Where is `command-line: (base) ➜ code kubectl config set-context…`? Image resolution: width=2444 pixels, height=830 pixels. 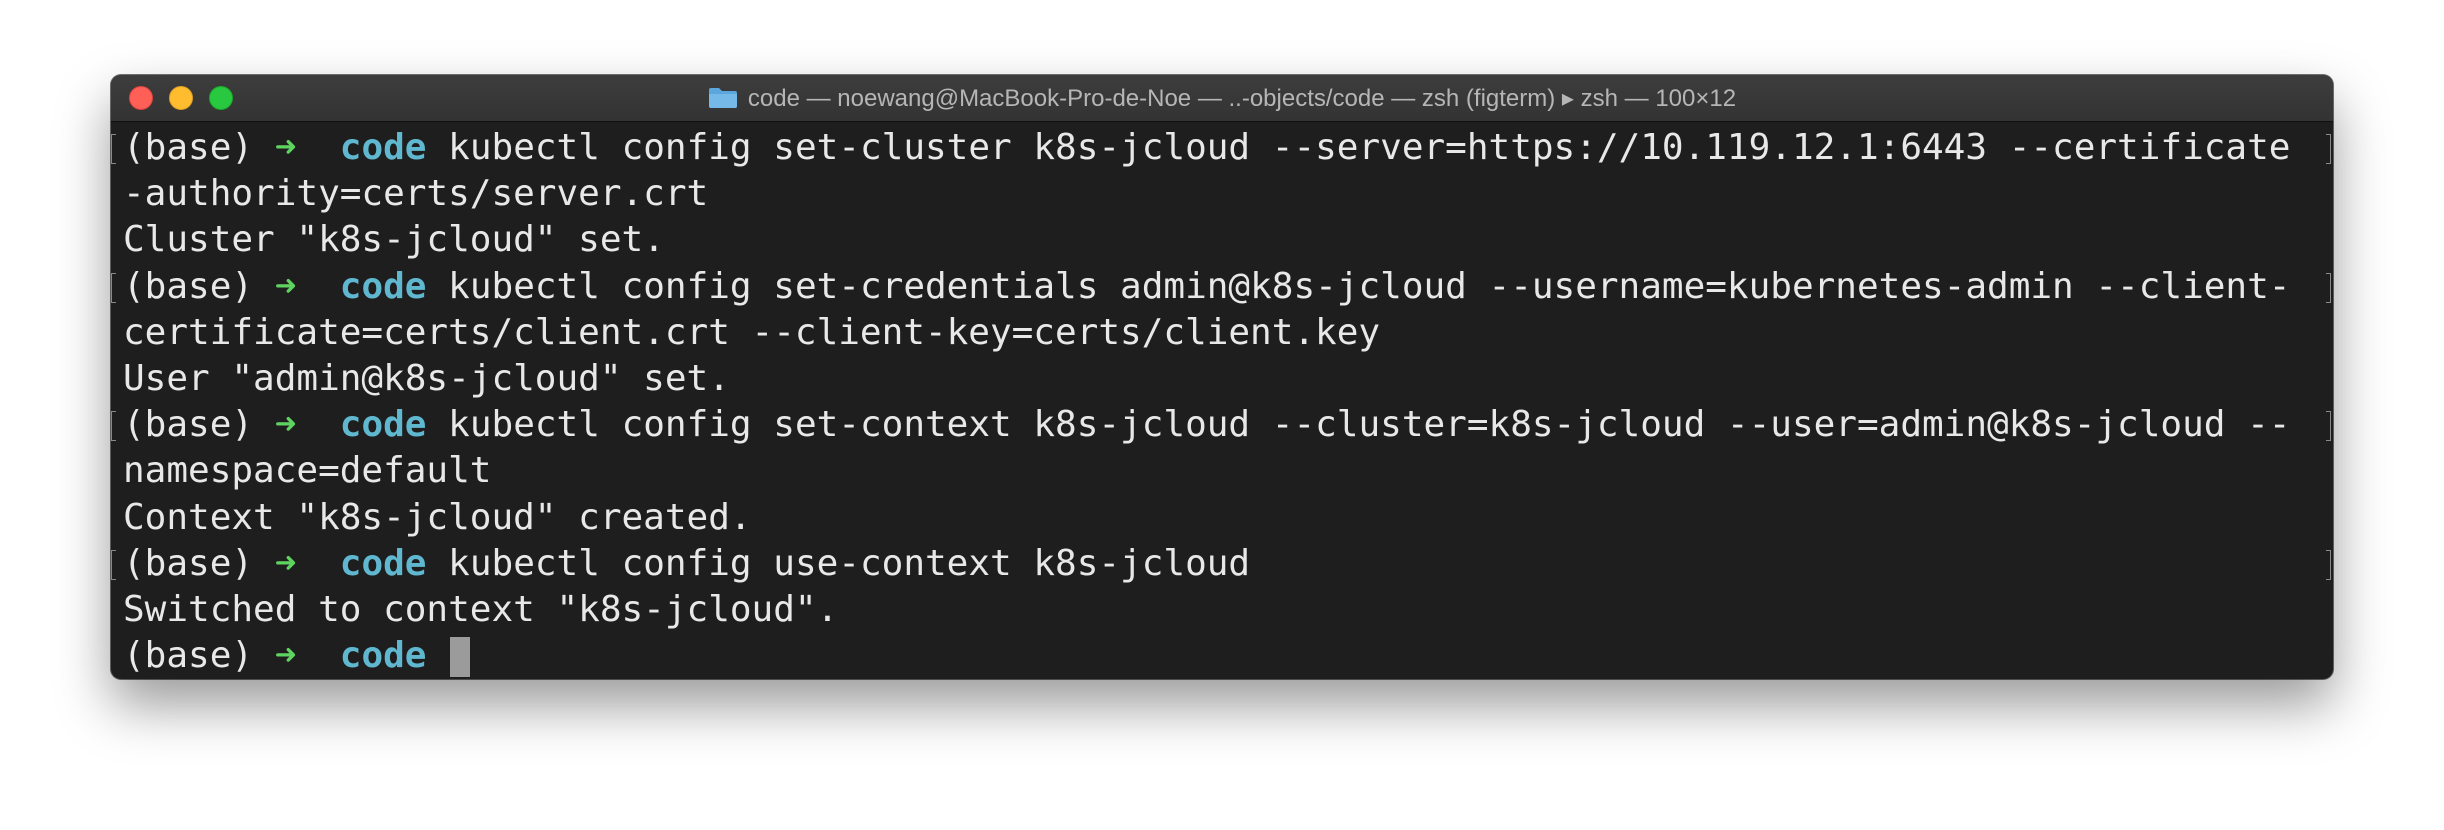 command-line: (base) ➜ code kubectl config set-context… is located at coordinates (1222, 425).